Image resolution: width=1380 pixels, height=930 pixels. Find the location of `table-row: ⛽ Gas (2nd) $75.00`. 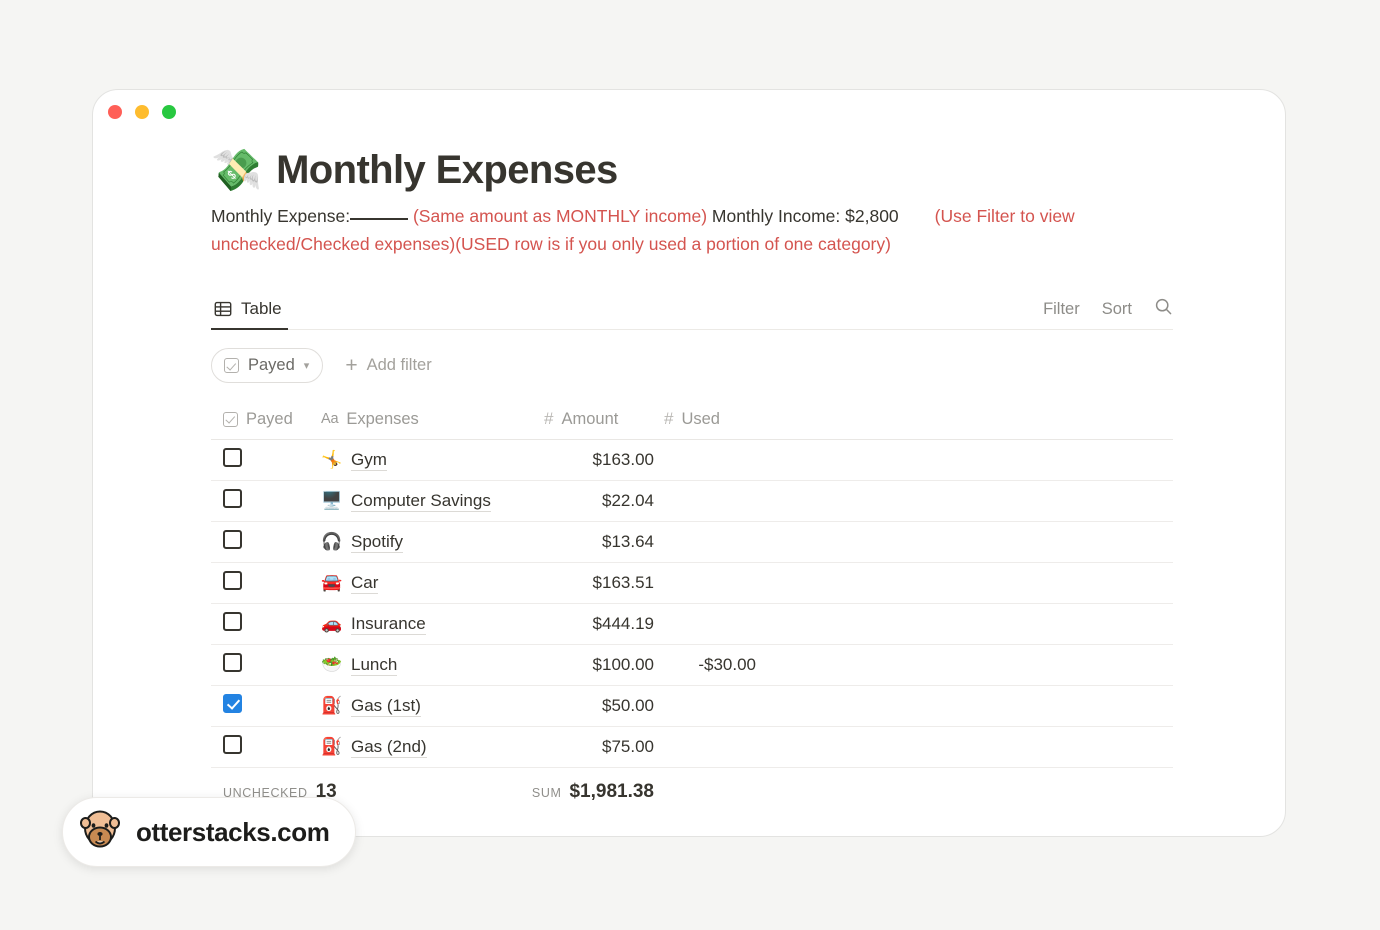

table-row: ⛽ Gas (2nd) $75.00 is located at coordinates (692, 748).